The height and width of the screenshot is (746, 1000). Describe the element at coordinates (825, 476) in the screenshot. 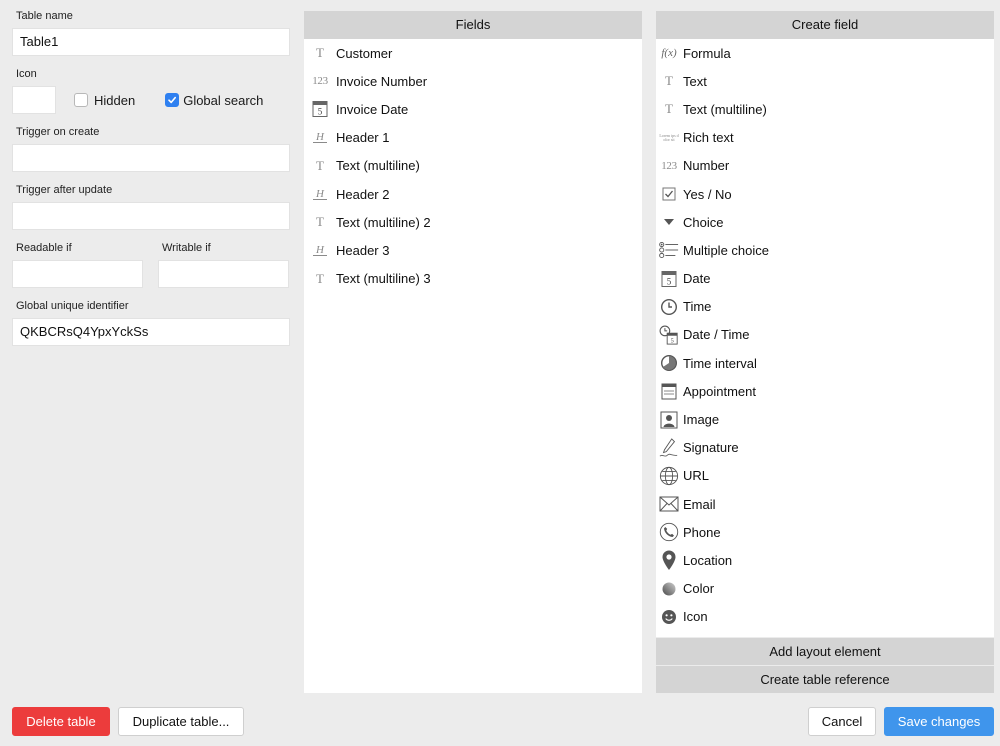

I see `create-field-item: URL` at that location.